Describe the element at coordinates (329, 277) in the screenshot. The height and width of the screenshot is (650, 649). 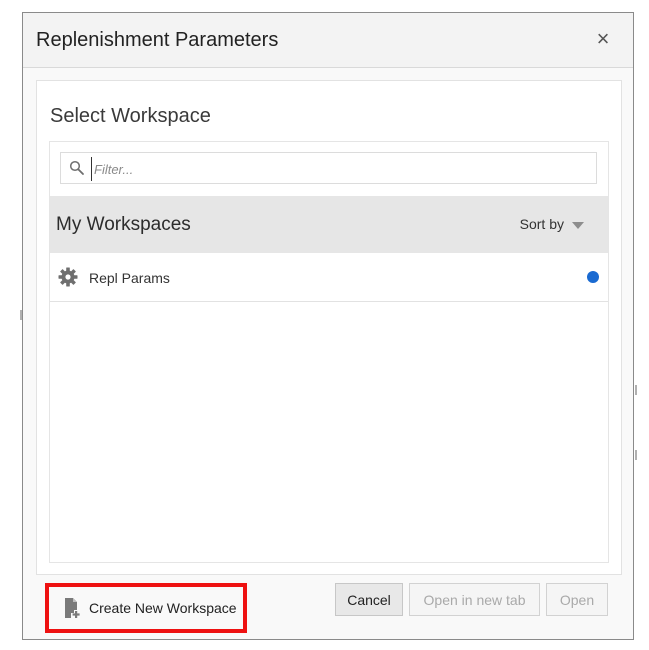
I see `workspace-row: Repl Params` at that location.